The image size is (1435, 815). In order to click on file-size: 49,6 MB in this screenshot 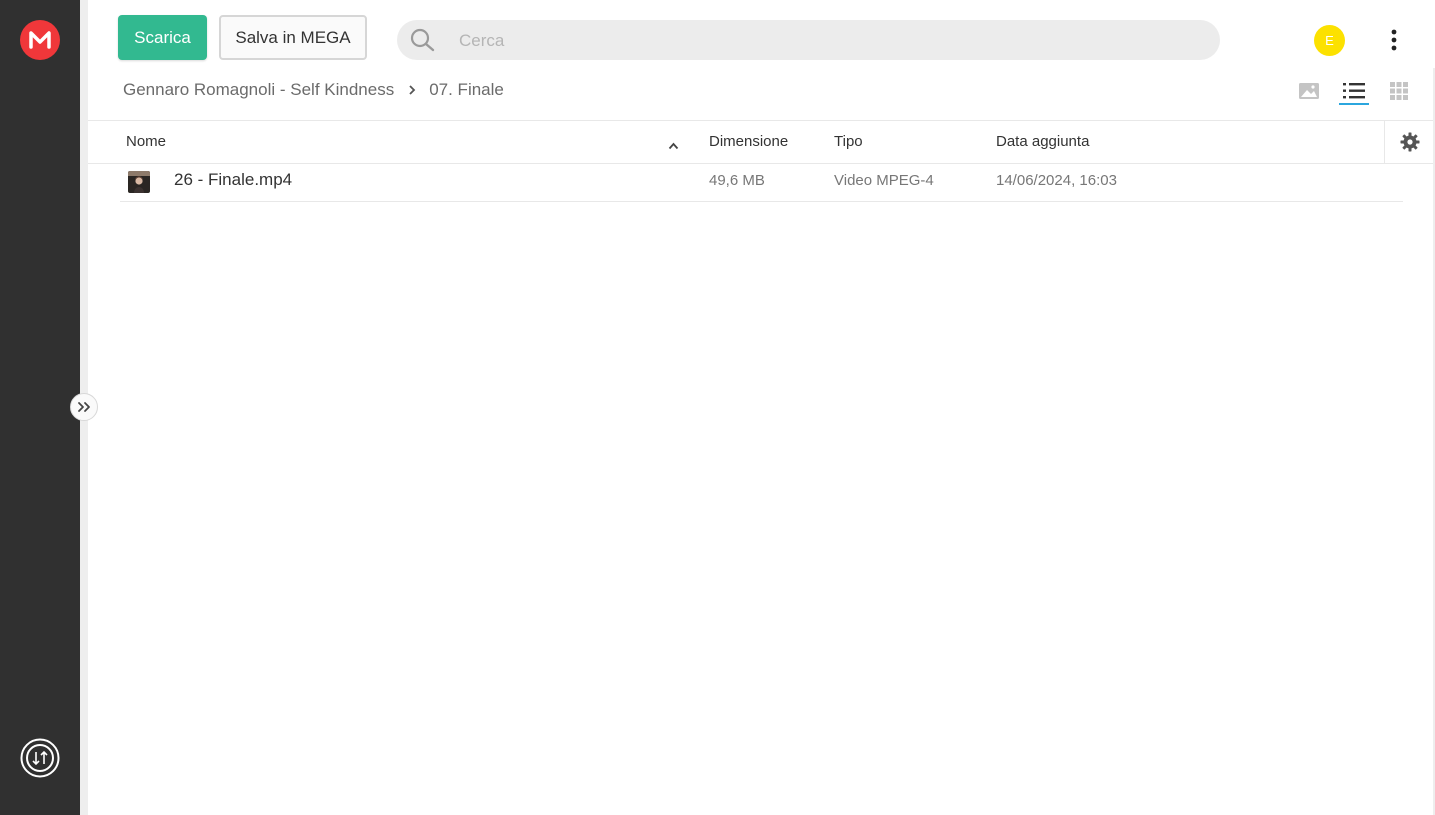, I will do `click(737, 180)`.